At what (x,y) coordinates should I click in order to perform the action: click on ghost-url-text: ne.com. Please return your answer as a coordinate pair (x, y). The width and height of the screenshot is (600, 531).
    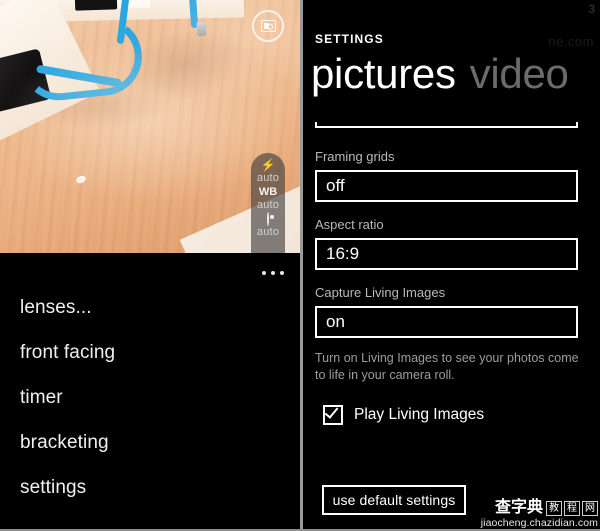
    Looking at the image, I should click on (571, 41).